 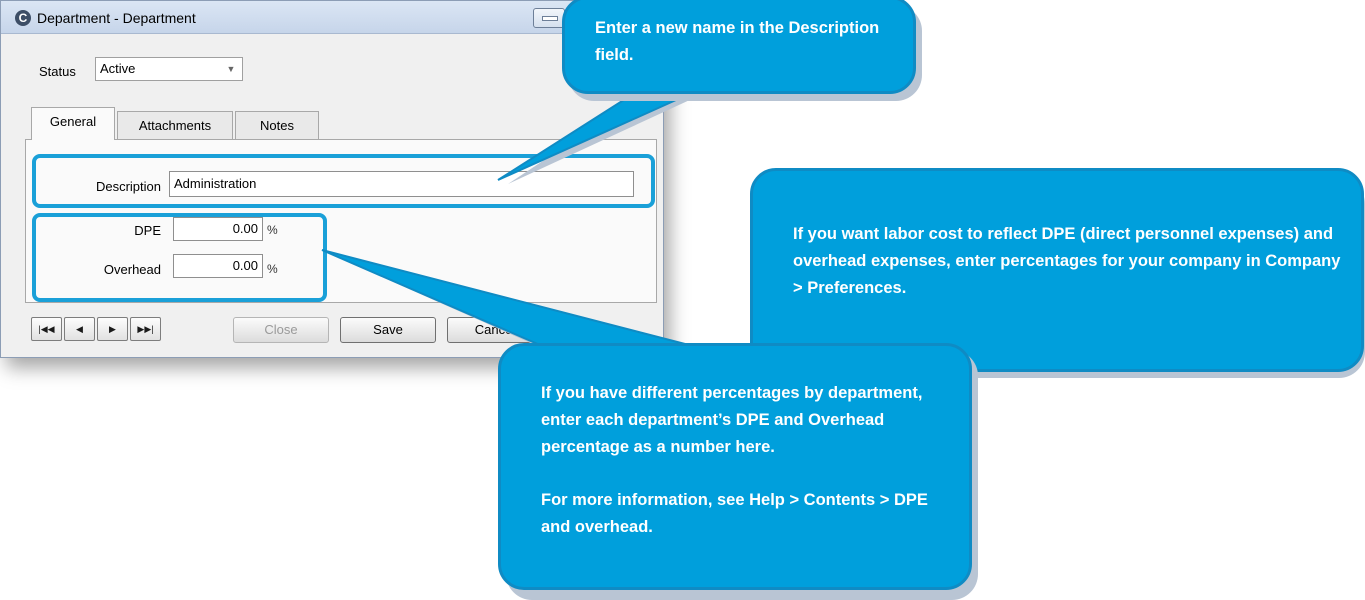 I want to click on tab-general: General, so click(x=73, y=123).